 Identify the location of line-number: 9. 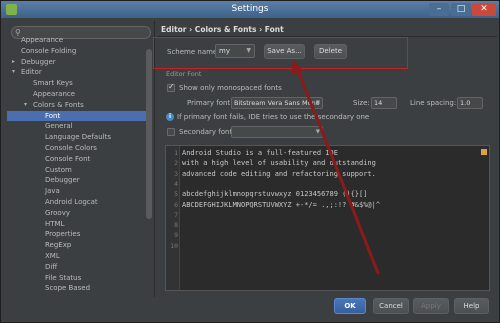
(176, 235).